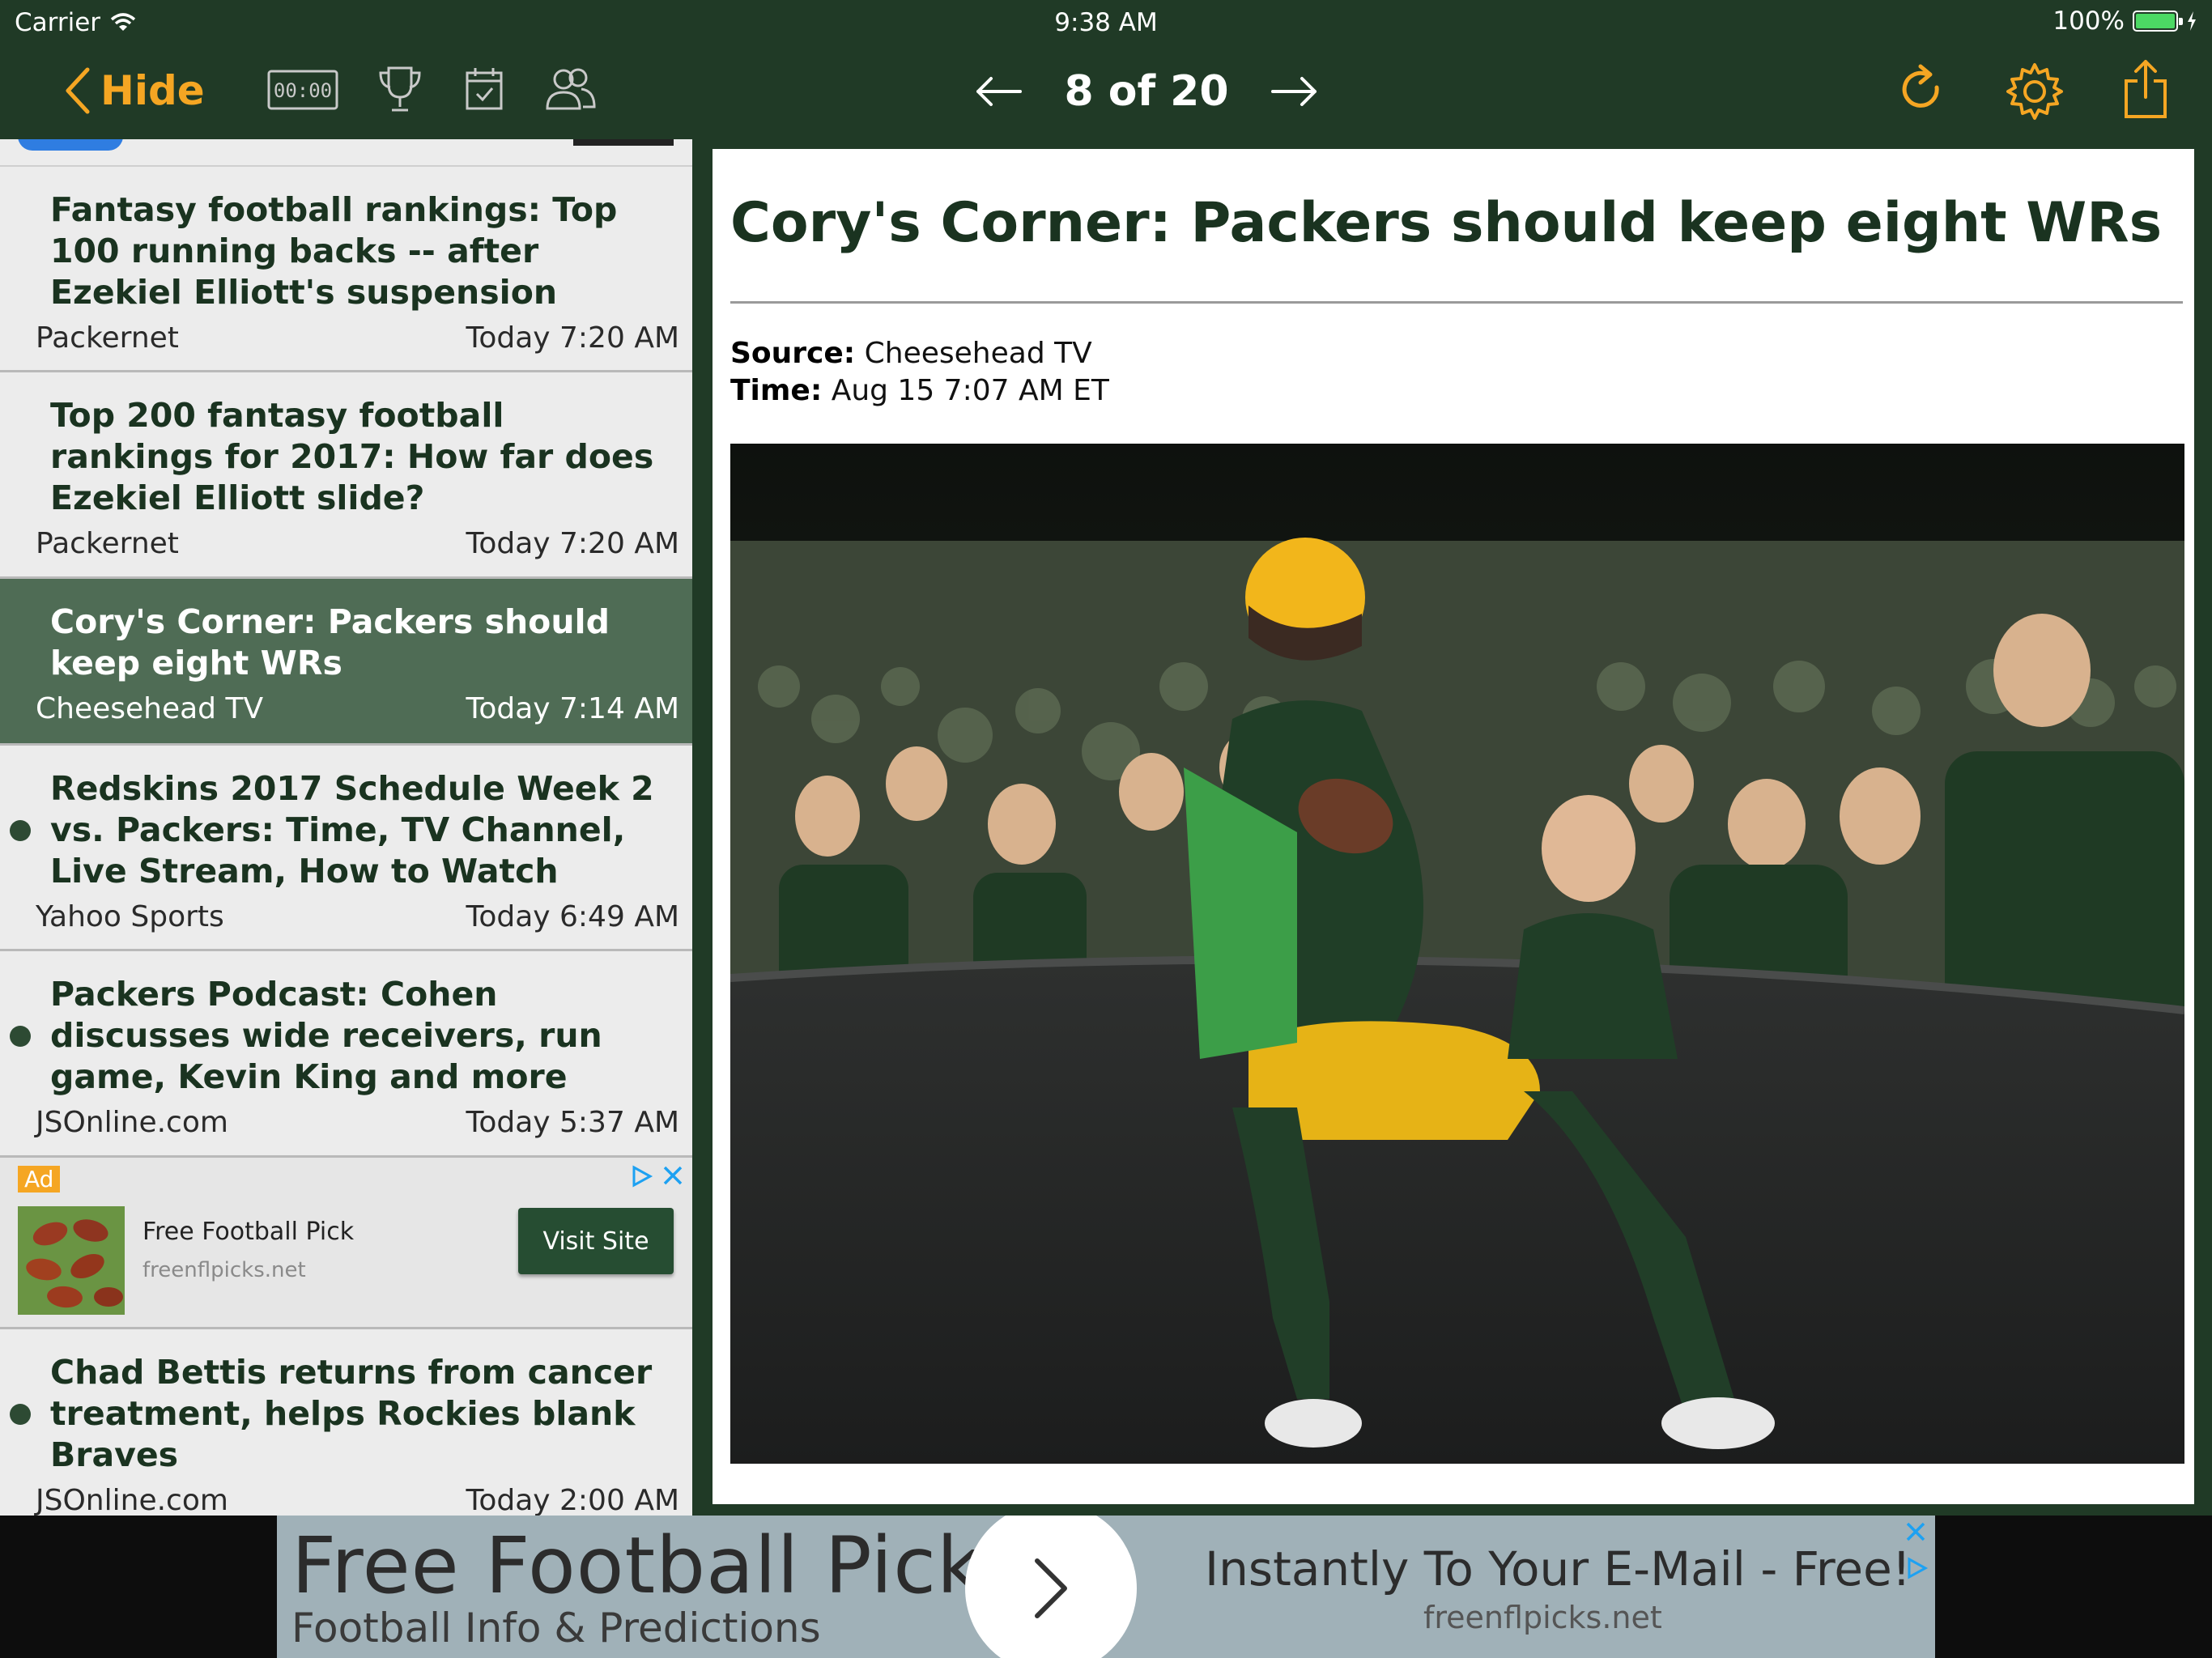  Describe the element at coordinates (346, 1496) in the screenshot. I see `list-item-meta: JSOnline.com Today 2:00 AM` at that location.